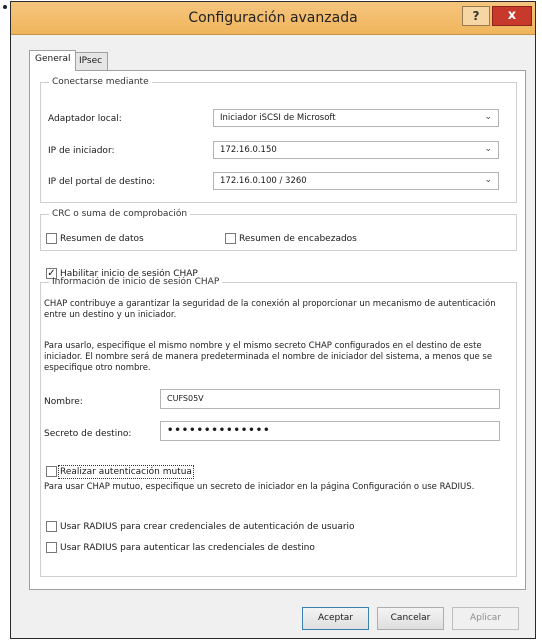 The image size is (542, 643). Describe the element at coordinates (120, 214) in the screenshot. I see `crc-group-legend: CRC o suma de comprobación` at that location.